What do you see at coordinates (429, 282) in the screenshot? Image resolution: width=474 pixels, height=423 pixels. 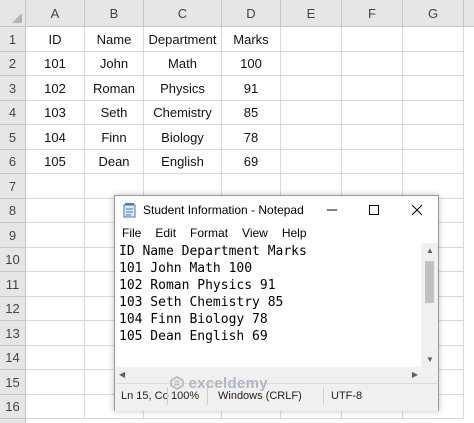 I see `vertical-scroll-thumb` at bounding box center [429, 282].